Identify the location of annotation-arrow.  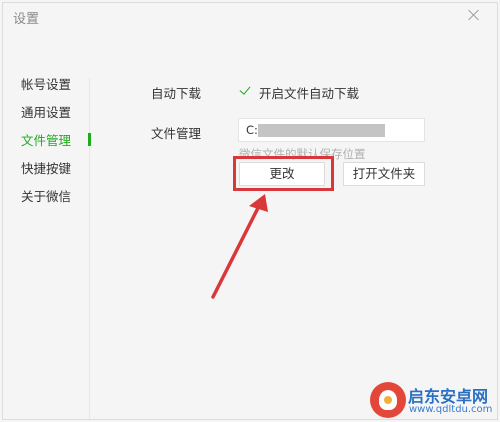
(239, 246).